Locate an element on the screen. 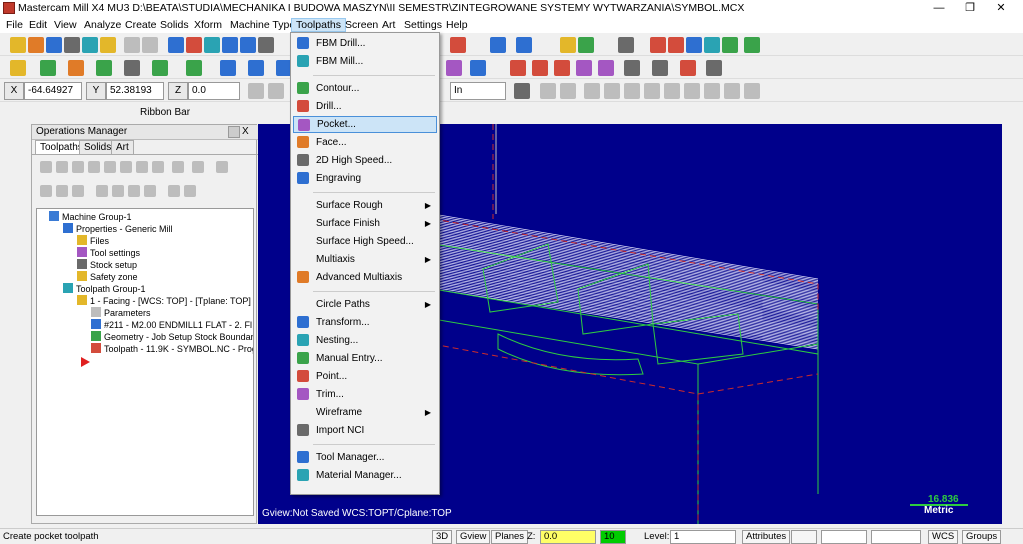 The image size is (1023, 544). add-level-icon is located at coordinates (1012, 319).